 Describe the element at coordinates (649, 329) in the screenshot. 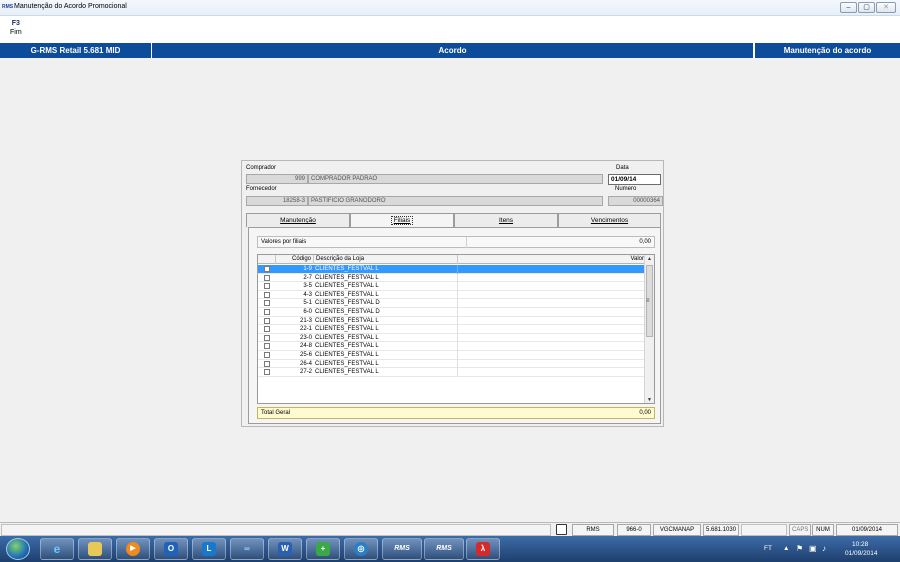

I see `grid-vertical-scrollbar: ▲ ≡ ▼` at that location.